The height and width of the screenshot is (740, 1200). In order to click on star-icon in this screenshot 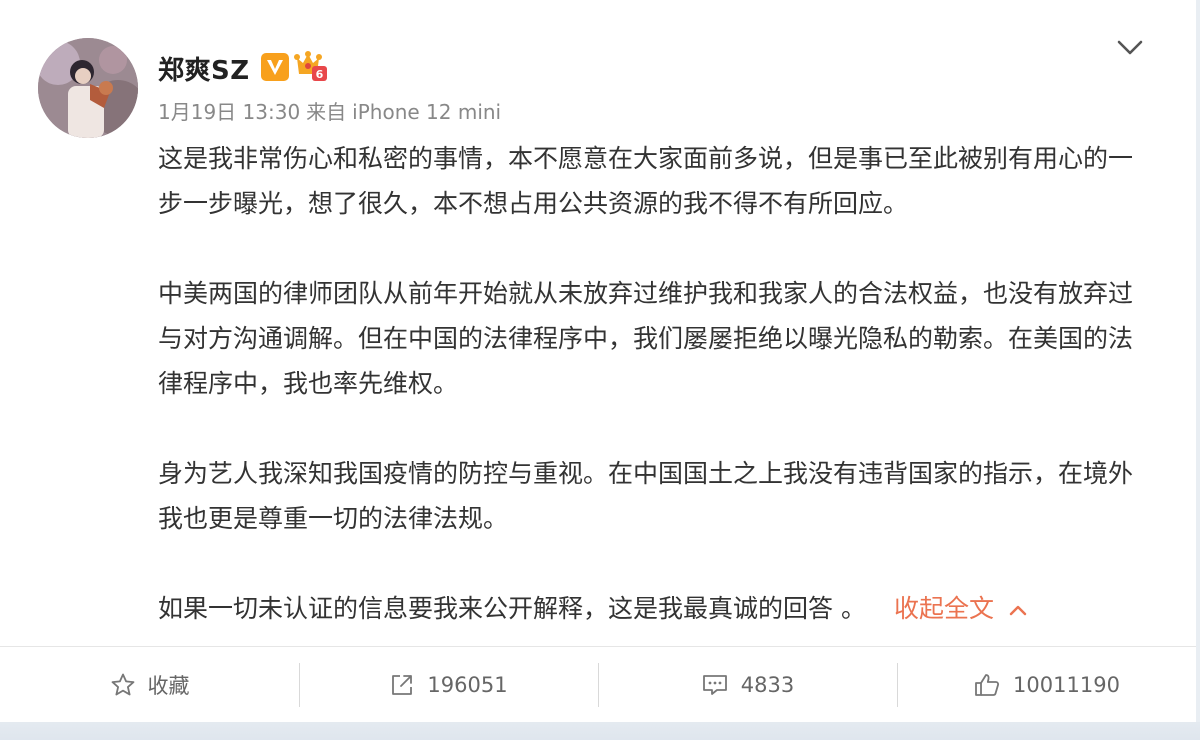, I will do `click(122, 684)`.